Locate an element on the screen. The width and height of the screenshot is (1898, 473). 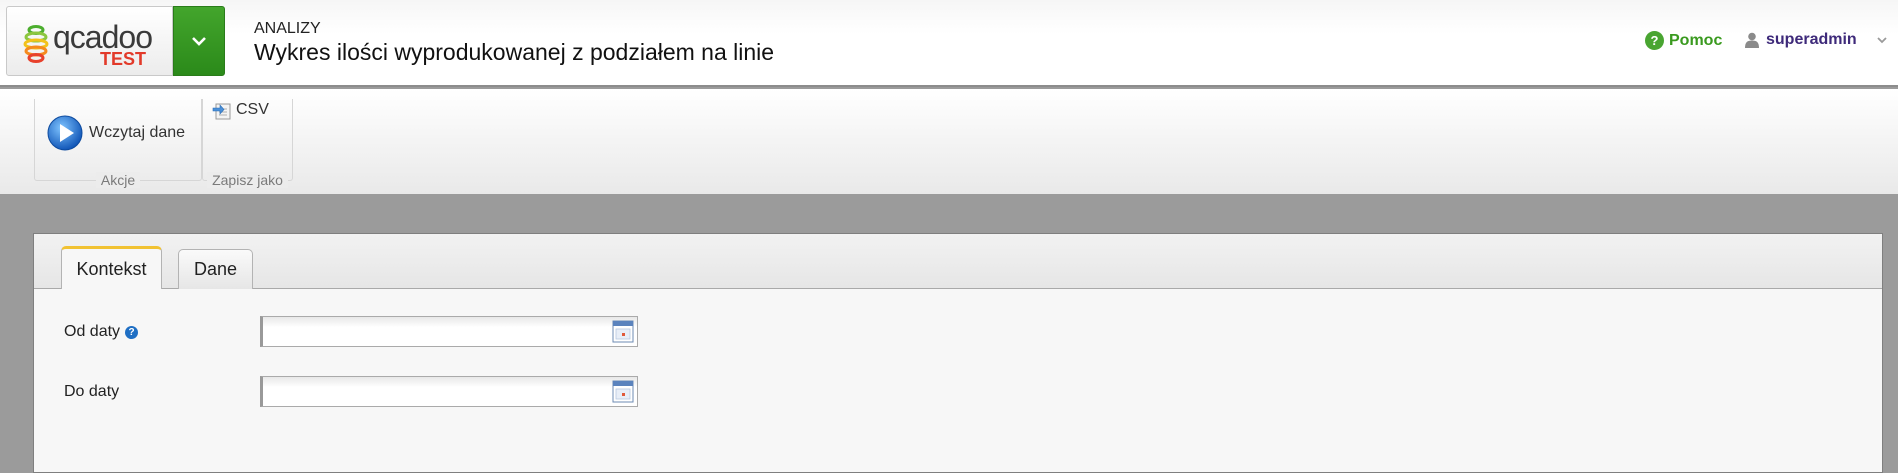
help-label: Pomoc is located at coordinates (1696, 40).